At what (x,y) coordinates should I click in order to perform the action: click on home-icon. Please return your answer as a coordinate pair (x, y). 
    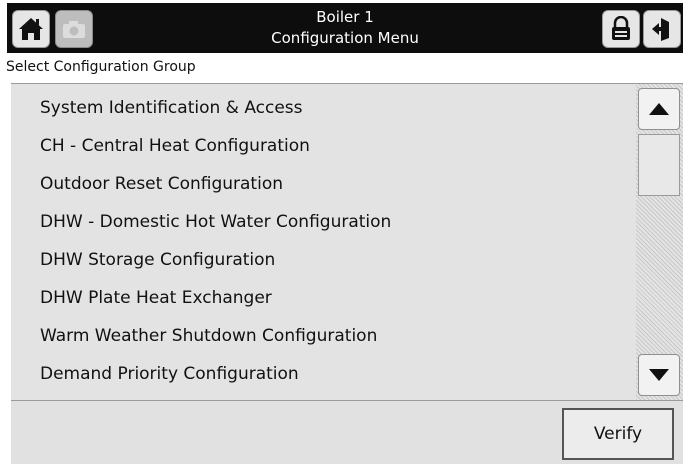
    Looking at the image, I should click on (31, 29).